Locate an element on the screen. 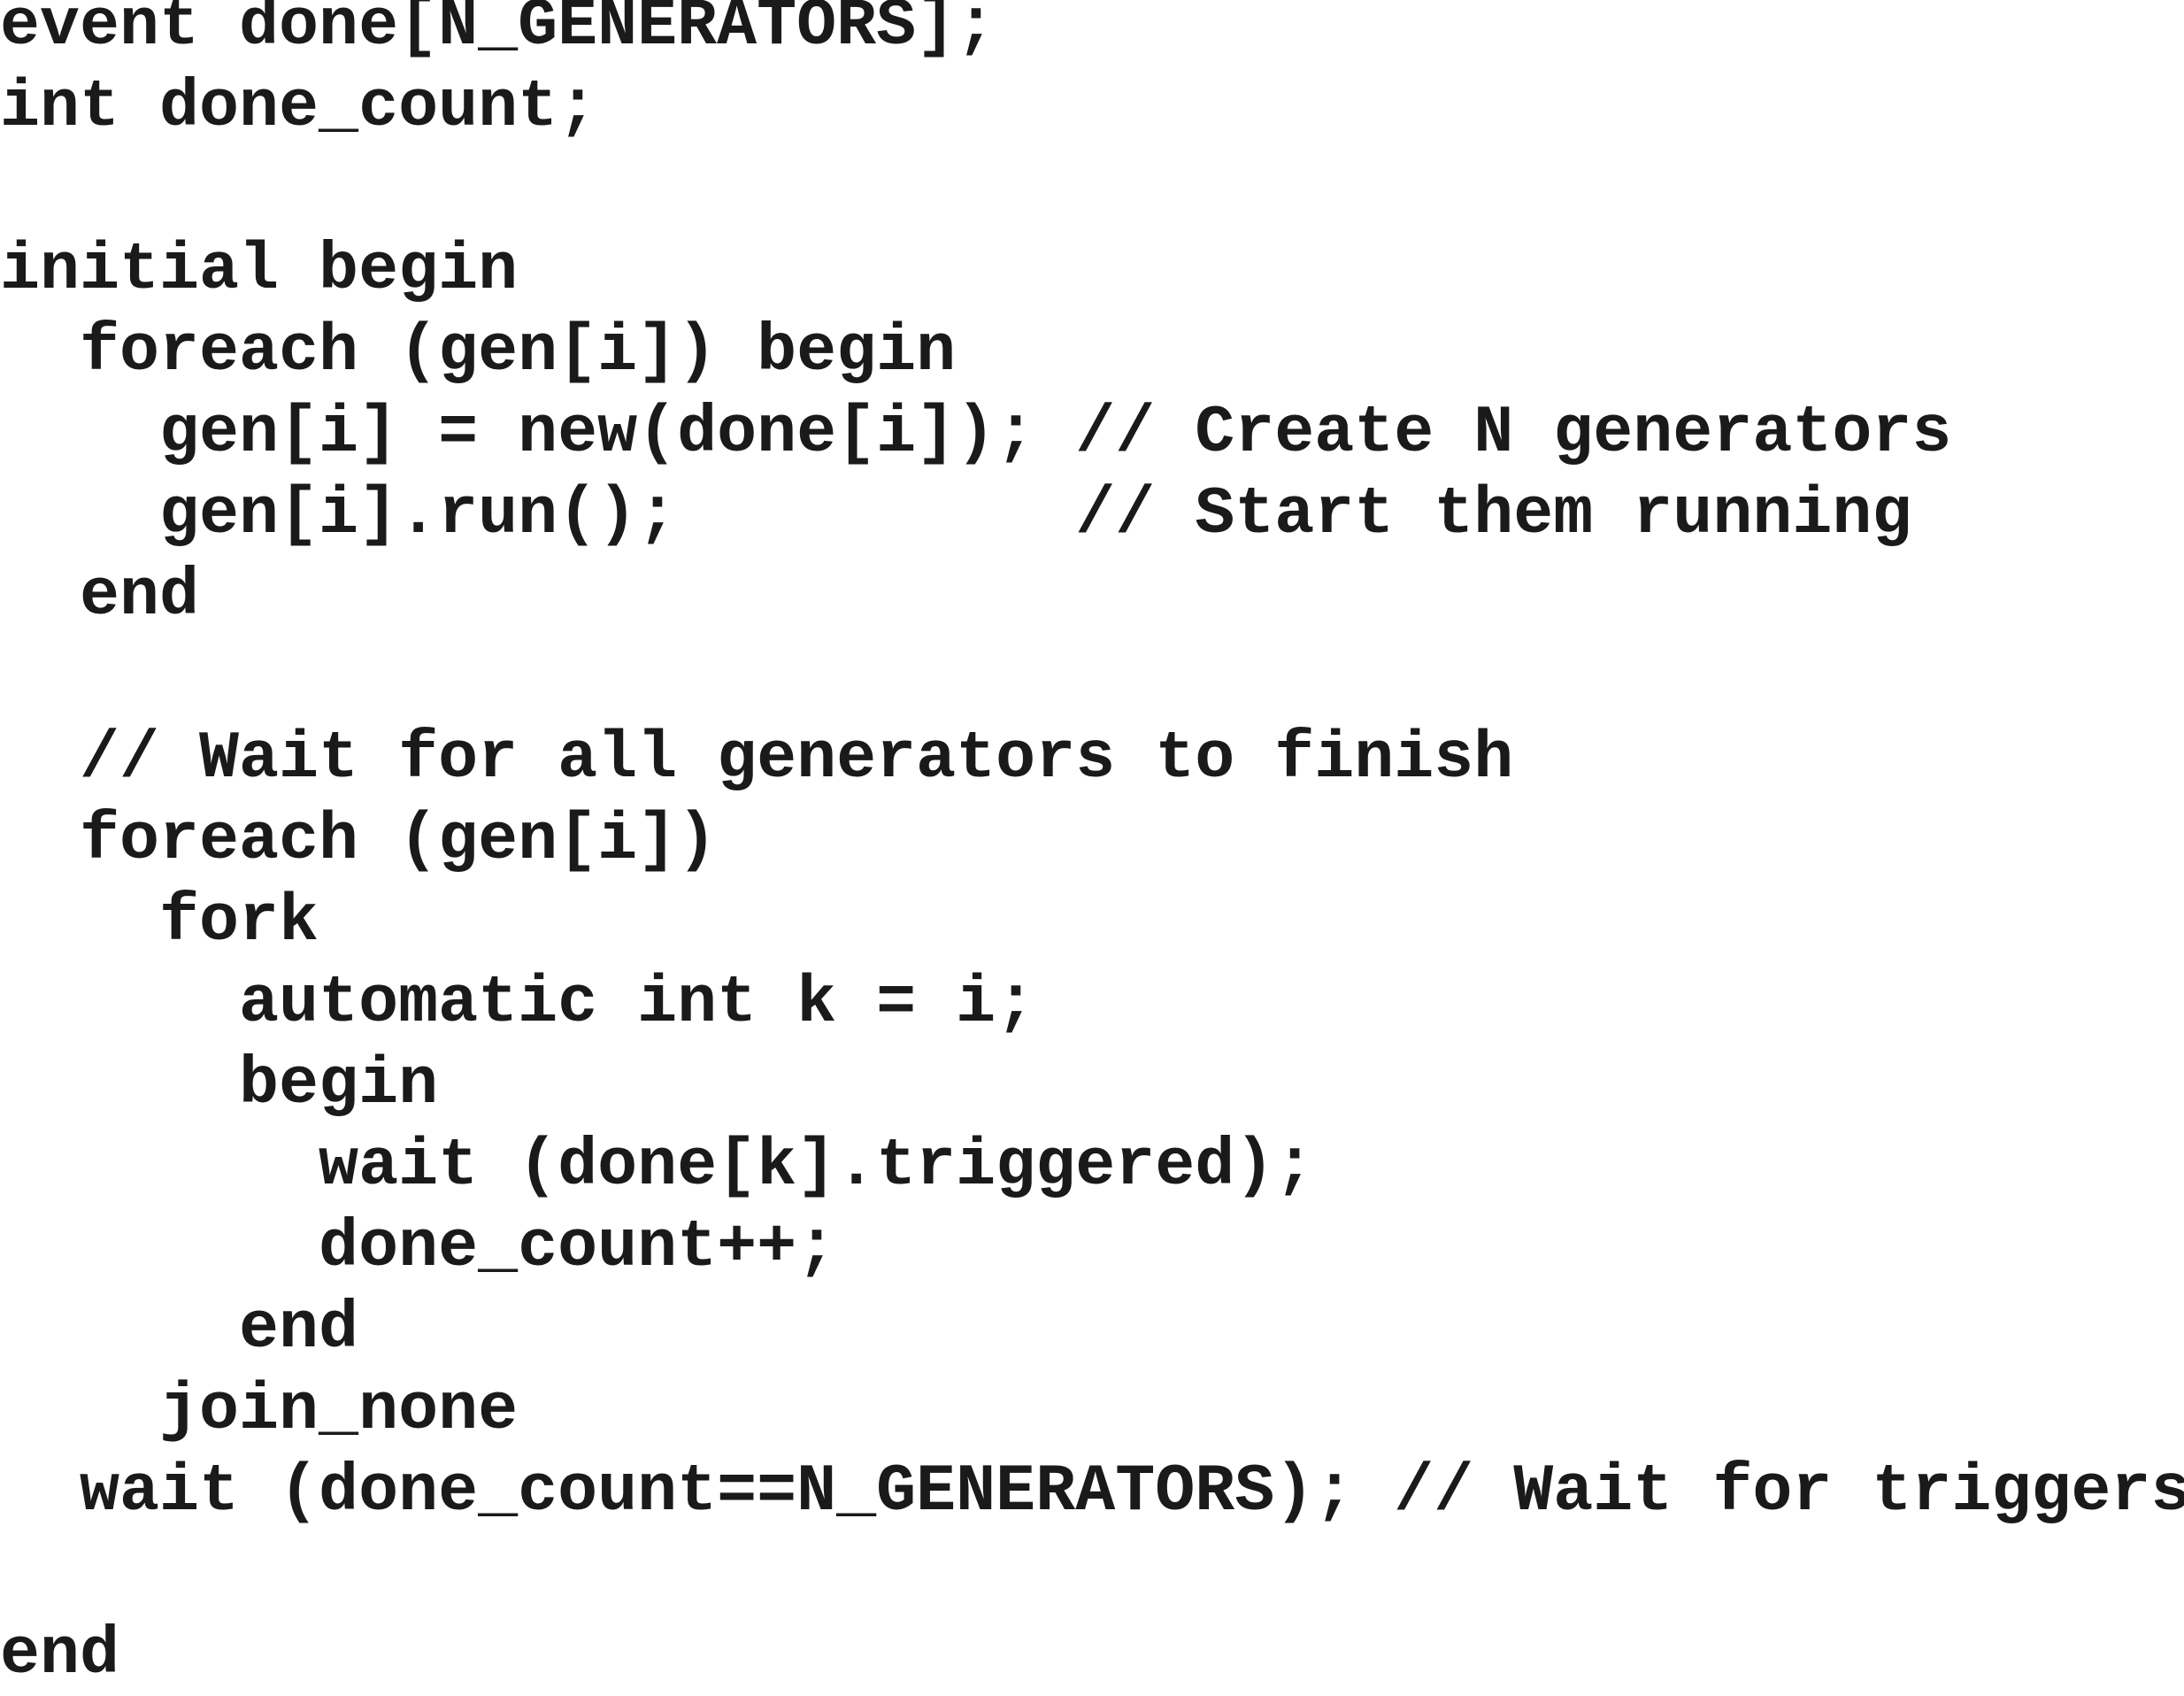 This screenshot has height=1696, width=2184. code-line-2: int done_count; is located at coordinates (299, 107).